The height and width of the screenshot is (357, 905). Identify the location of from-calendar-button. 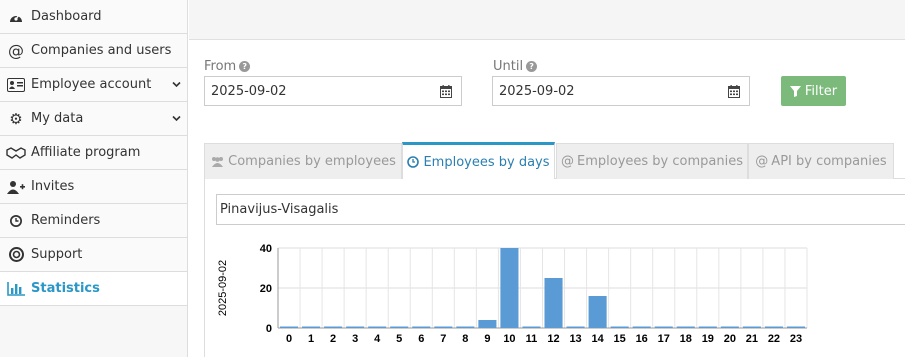
(446, 91).